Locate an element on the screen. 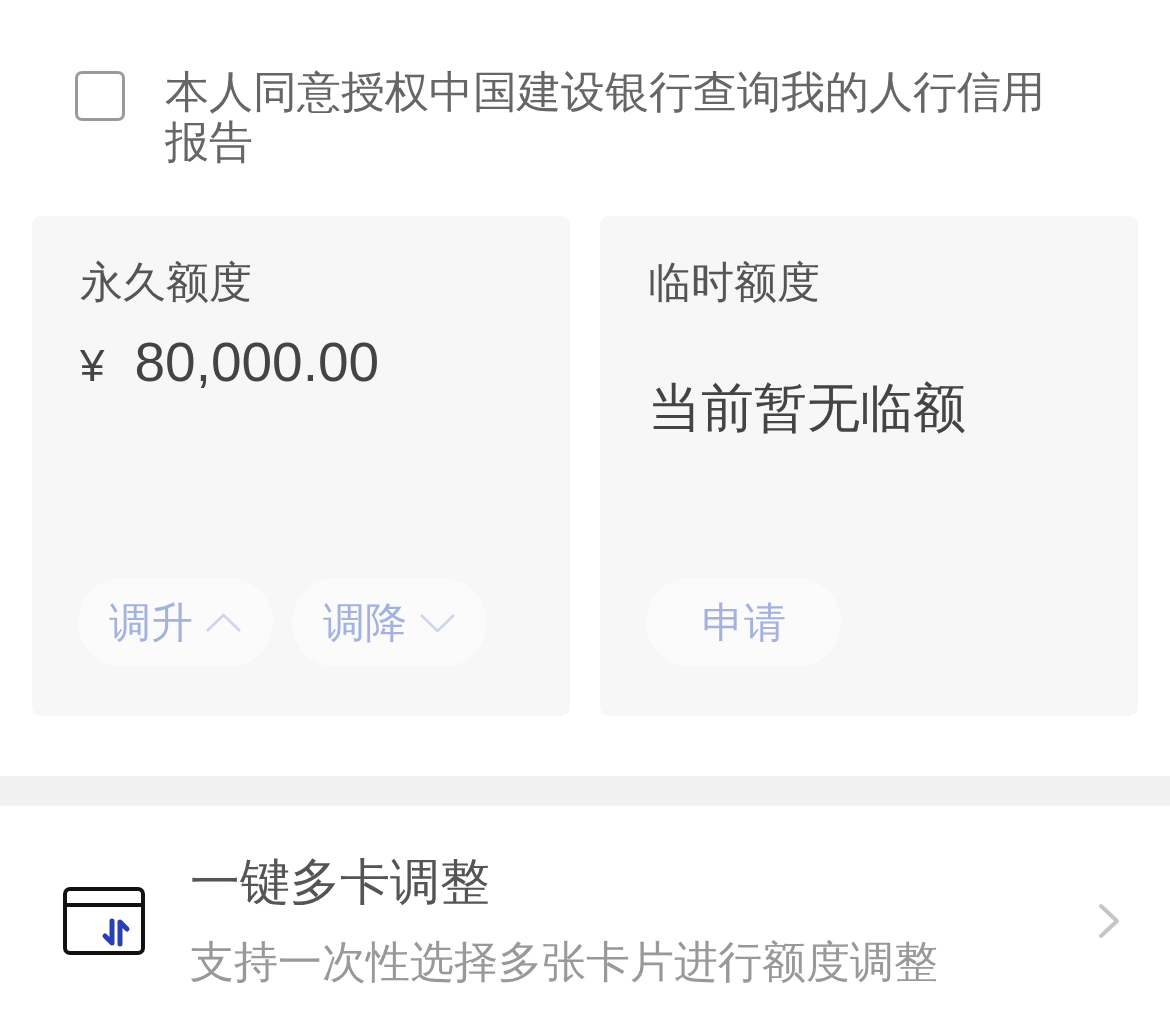 The width and height of the screenshot is (1170, 1033). consent-text: 本人同意授权中国建设银行查询我的人行信用报告 is located at coordinates (605, 117).